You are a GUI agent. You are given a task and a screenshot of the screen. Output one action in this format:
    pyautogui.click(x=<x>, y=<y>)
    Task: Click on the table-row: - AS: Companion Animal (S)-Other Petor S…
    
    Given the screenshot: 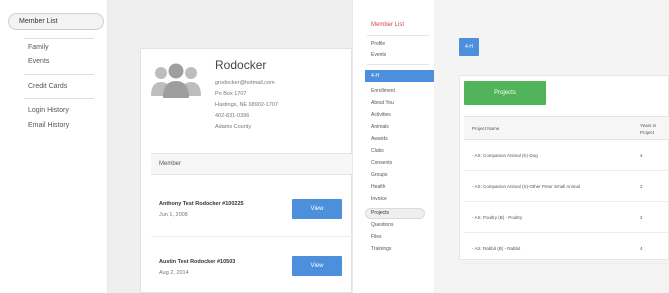 What is the action you would take?
    pyautogui.click(x=566, y=187)
    